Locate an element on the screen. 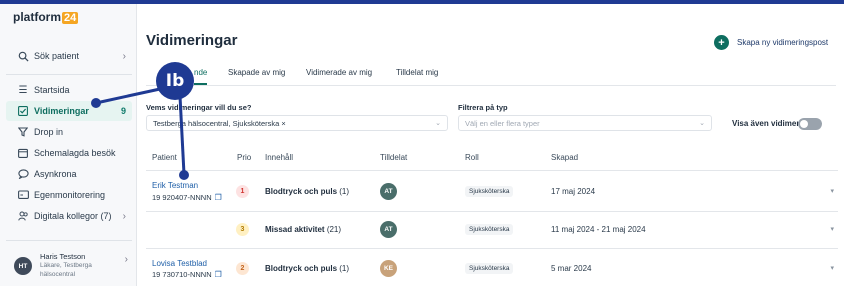 Image resolution: width=844 pixels, height=286 pixels. user-role: Läkare, Testberga hälsocentral is located at coordinates (66, 270).